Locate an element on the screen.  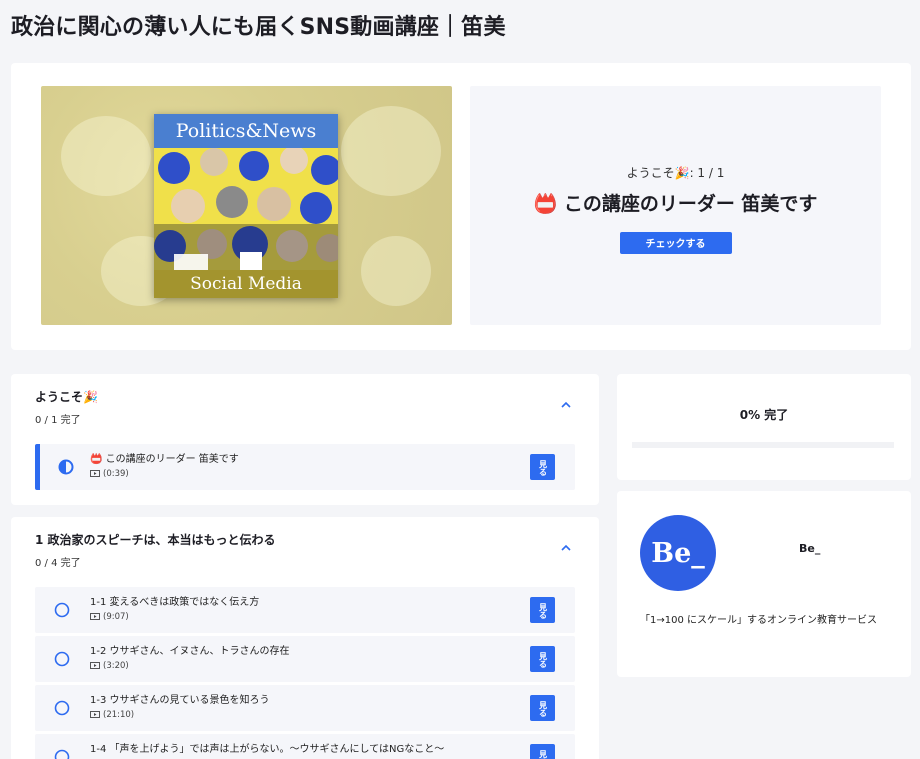
avatar: Be_ is located at coordinates (678, 553).